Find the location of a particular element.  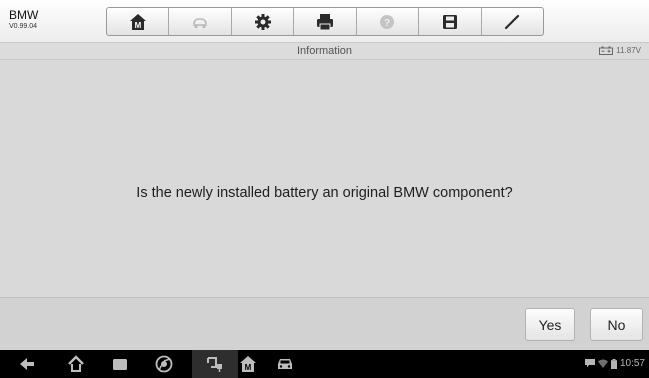

home-icon is located at coordinates (76, 363).